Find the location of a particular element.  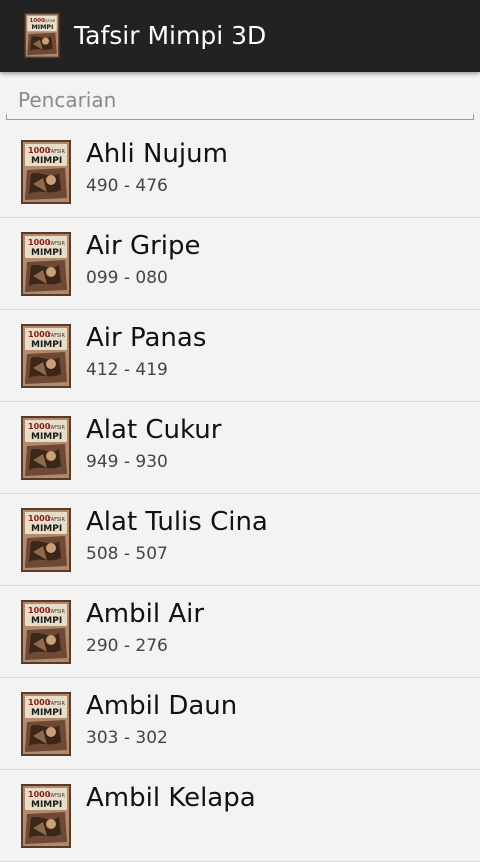

list-item: 1000 TAFSIR MIMPI Ahli Nujum 490 - 476 is located at coordinates (240, 172).